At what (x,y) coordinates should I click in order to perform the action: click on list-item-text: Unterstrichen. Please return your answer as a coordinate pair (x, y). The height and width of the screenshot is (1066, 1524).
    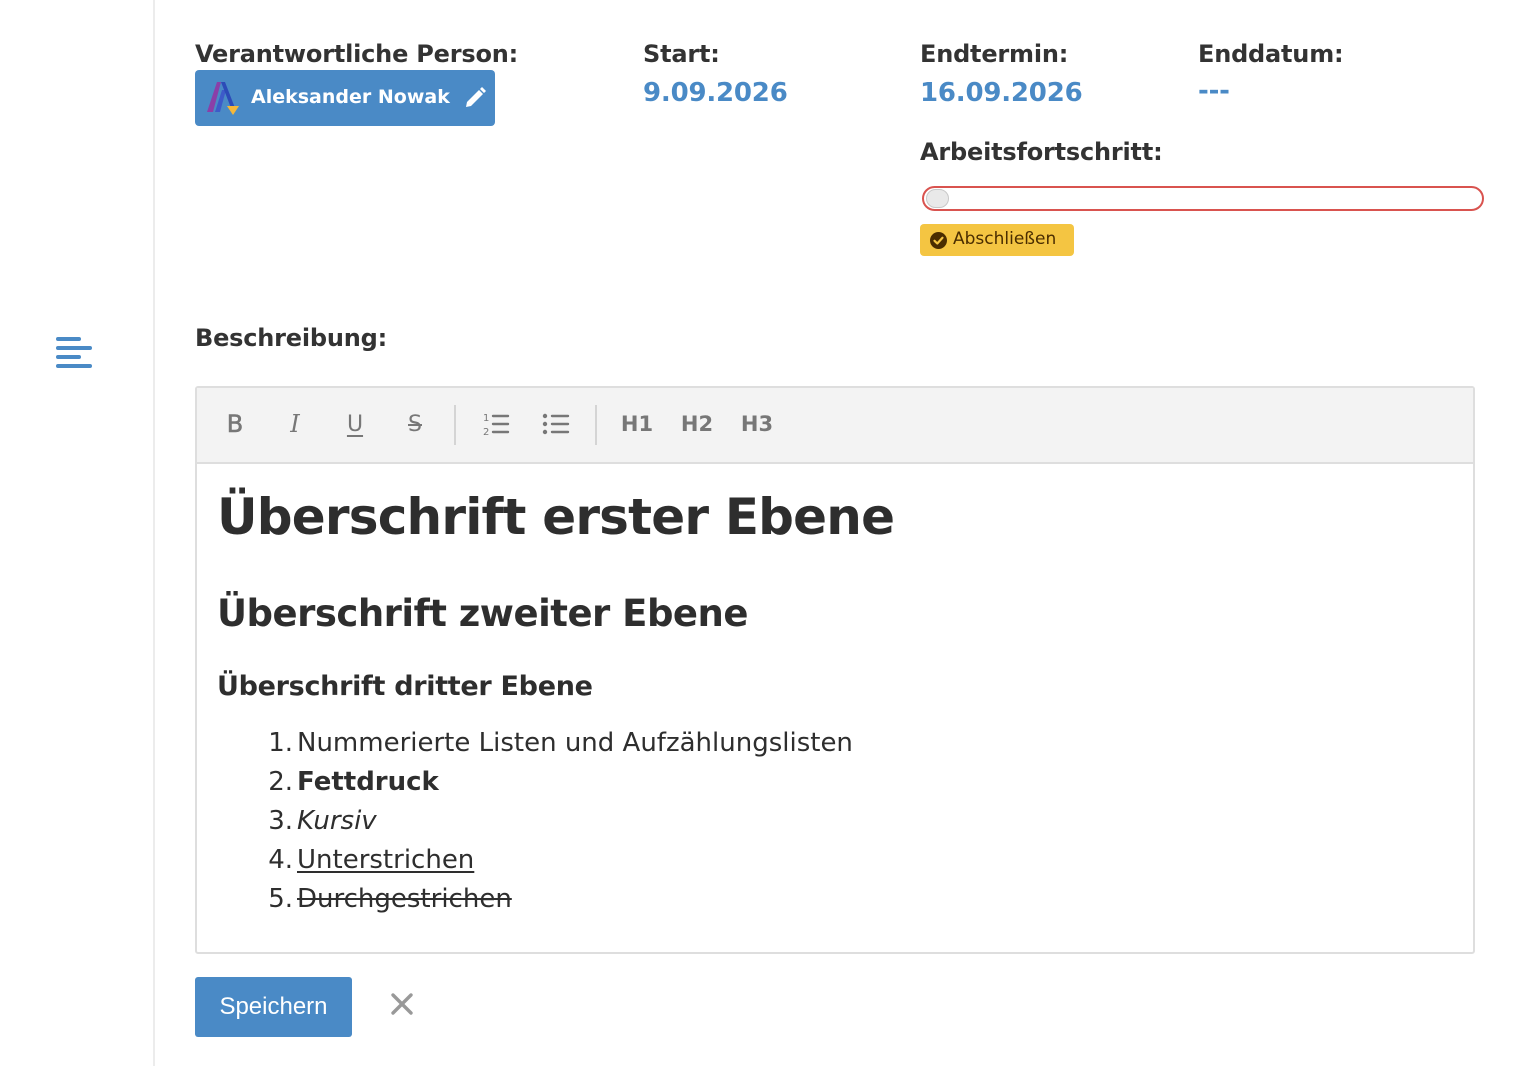
    Looking at the image, I should click on (386, 860).